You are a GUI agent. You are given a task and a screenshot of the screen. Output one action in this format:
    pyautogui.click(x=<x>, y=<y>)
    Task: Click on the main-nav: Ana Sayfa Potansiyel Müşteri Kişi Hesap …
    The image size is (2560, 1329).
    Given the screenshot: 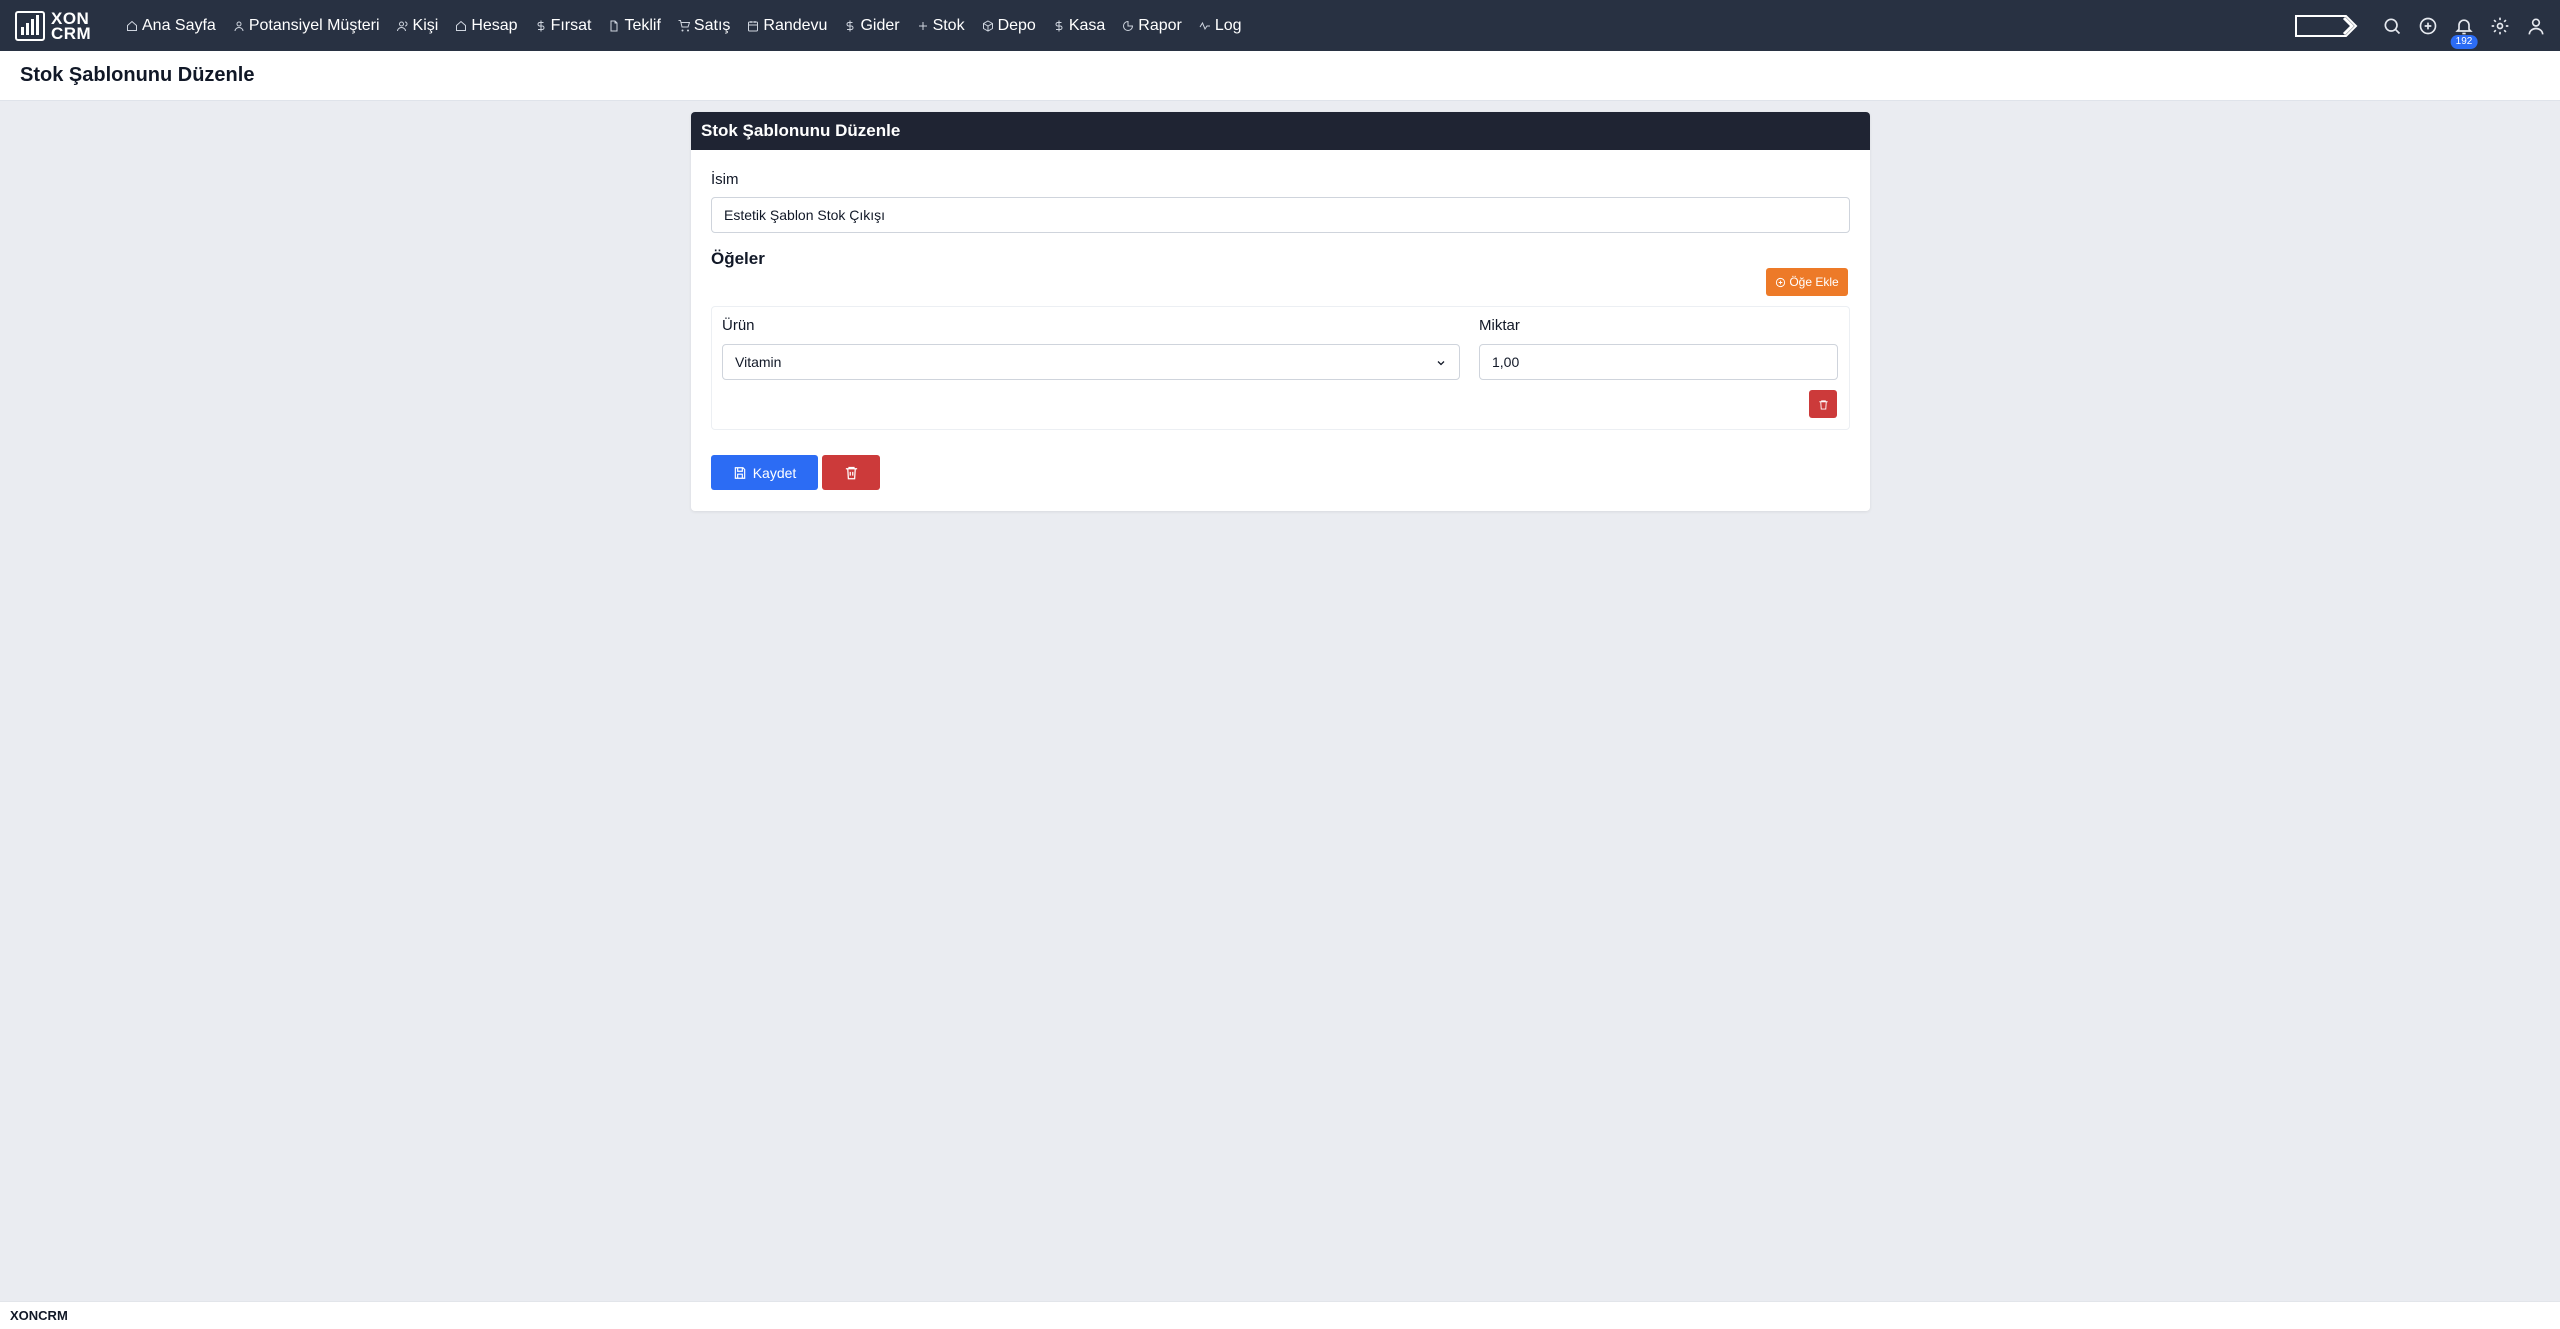 What is the action you would take?
    pyautogui.click(x=691, y=26)
    